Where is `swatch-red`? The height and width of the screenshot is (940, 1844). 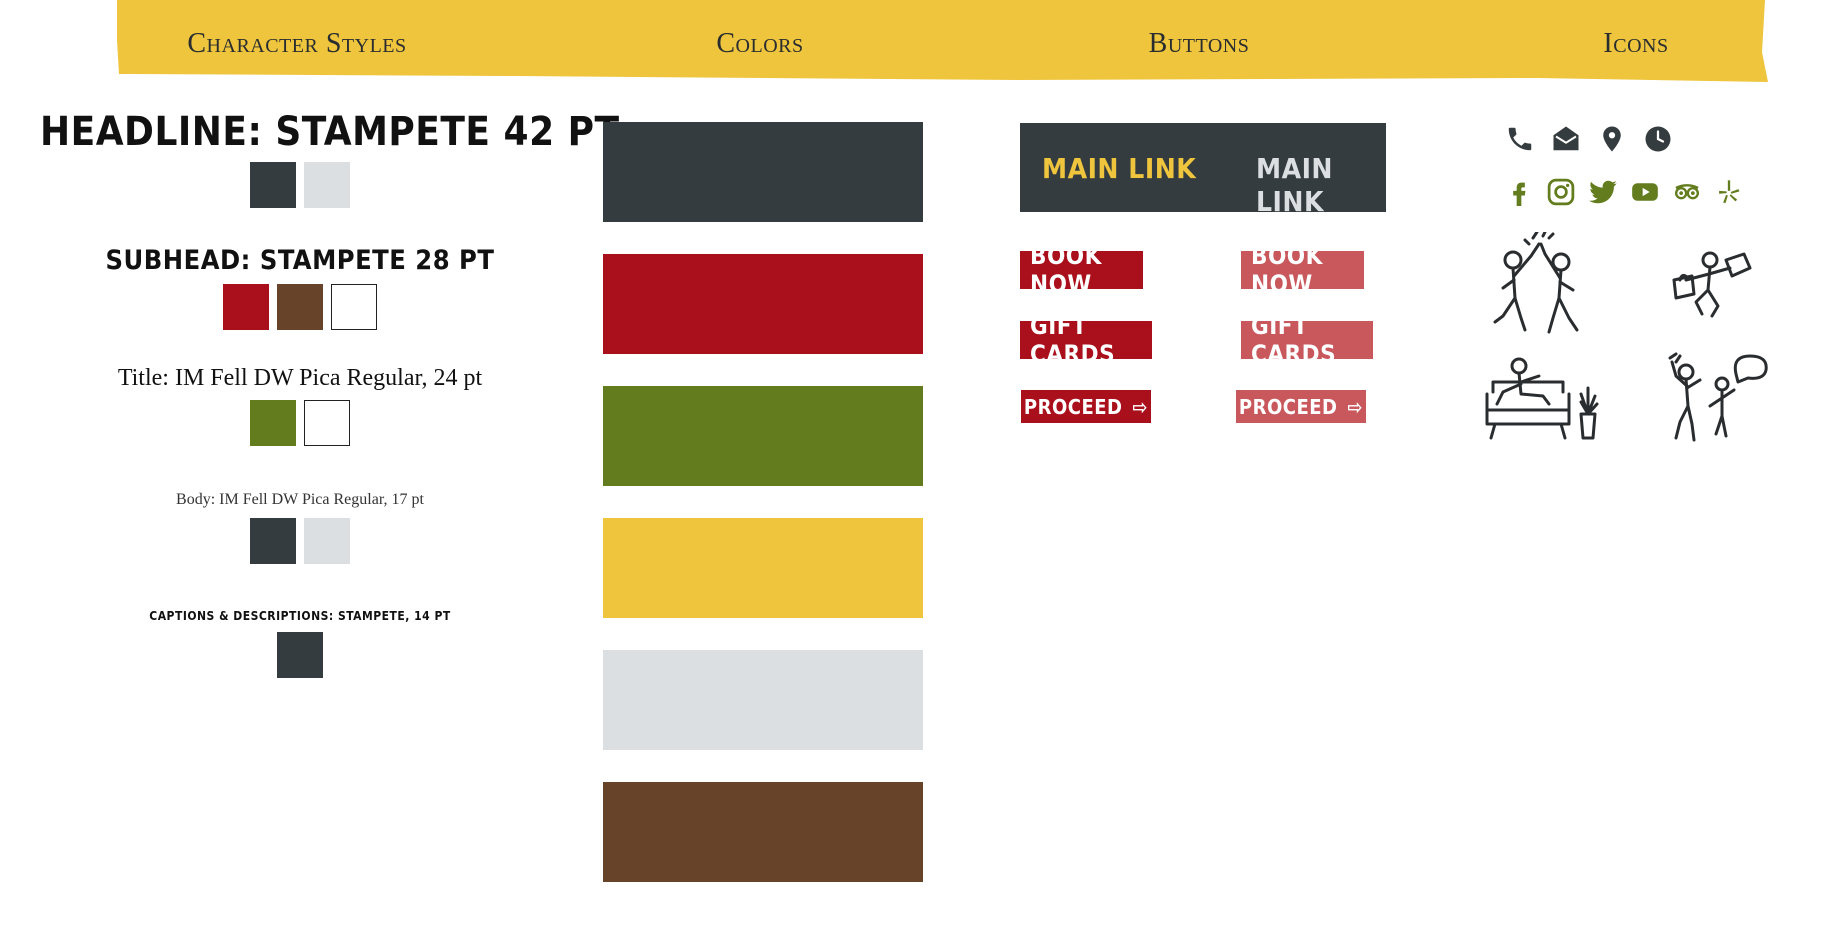 swatch-red is located at coordinates (246, 307).